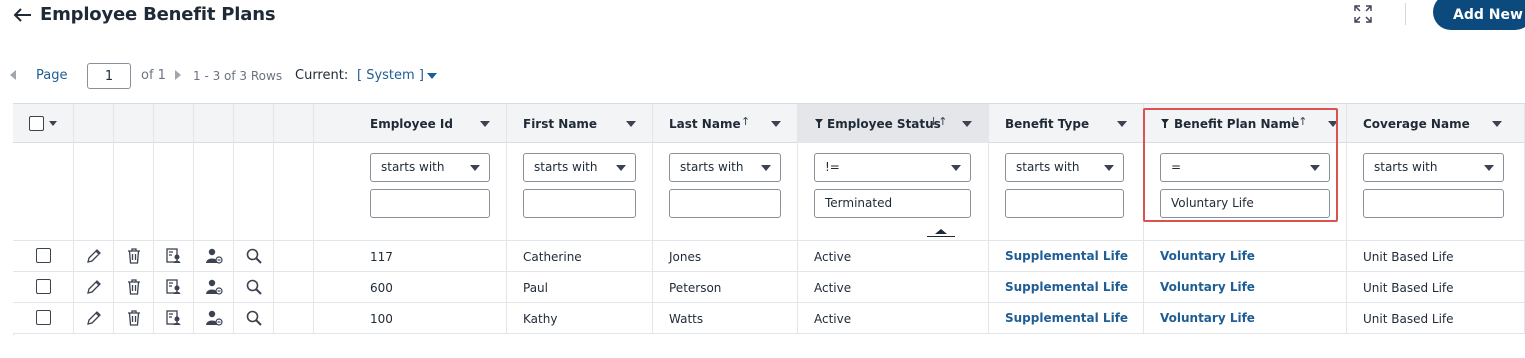 This screenshot has height=358, width=1525. I want to click on filter-value-input: Terminated, so click(892, 203).